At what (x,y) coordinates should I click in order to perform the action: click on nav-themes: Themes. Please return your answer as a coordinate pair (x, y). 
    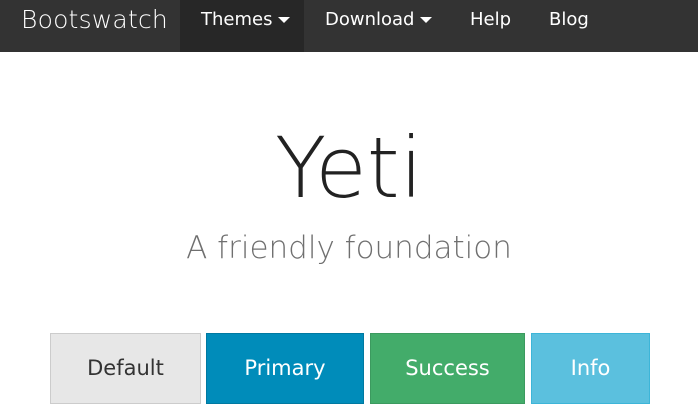
    Looking at the image, I should click on (242, 26).